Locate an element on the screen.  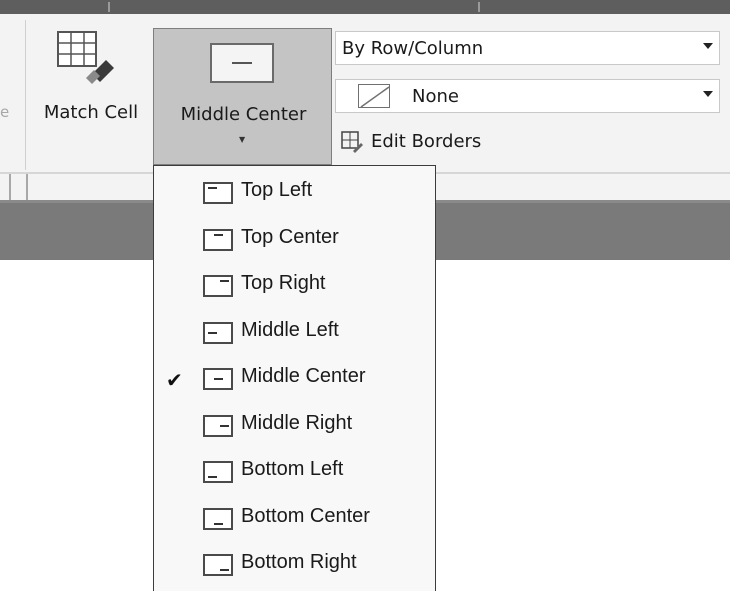
menu-item-top-right: Top Right is located at coordinates (294, 288).